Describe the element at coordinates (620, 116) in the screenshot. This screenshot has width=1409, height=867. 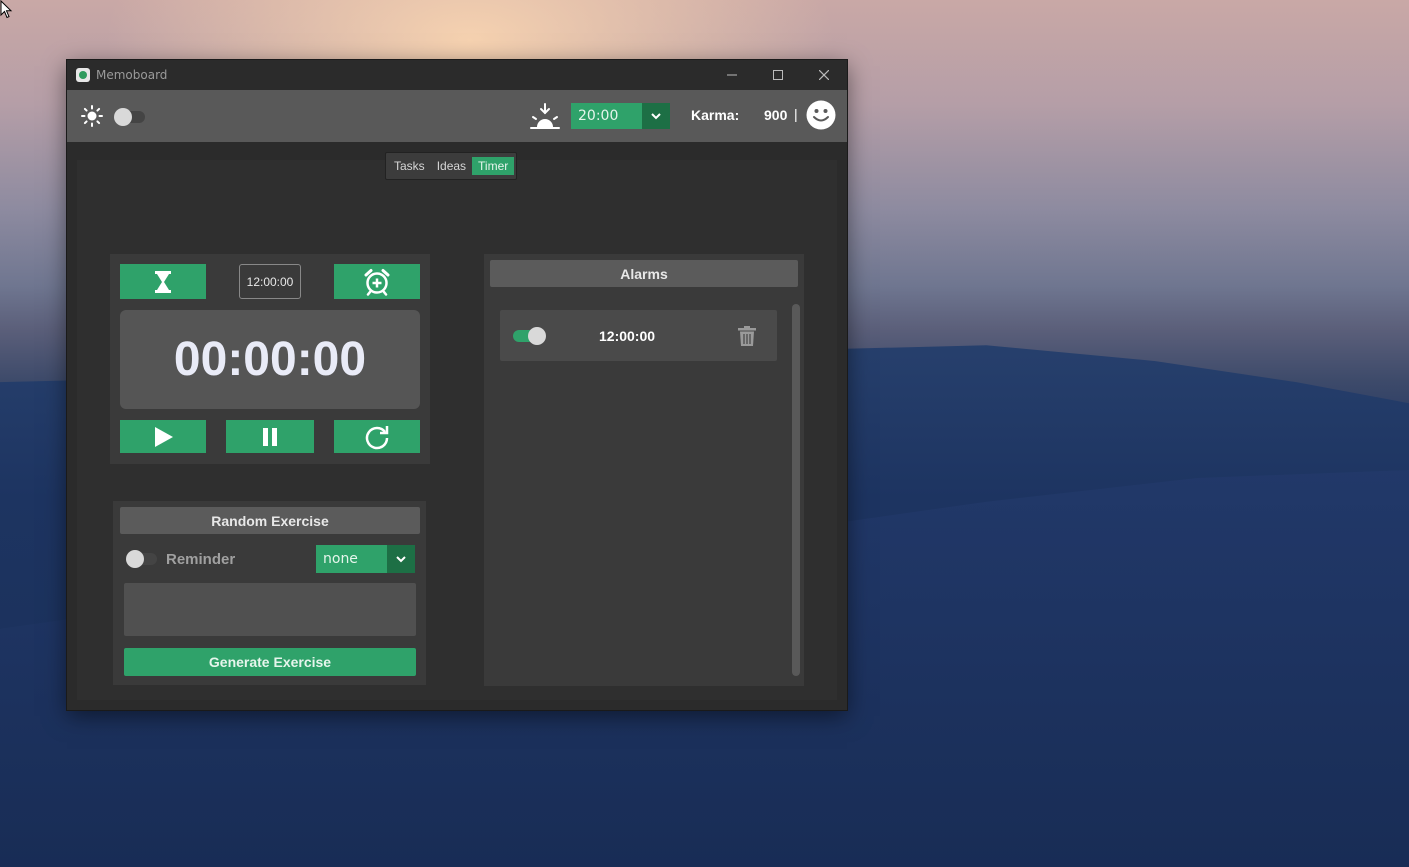
I see `sunset-time-select: 20:00` at that location.